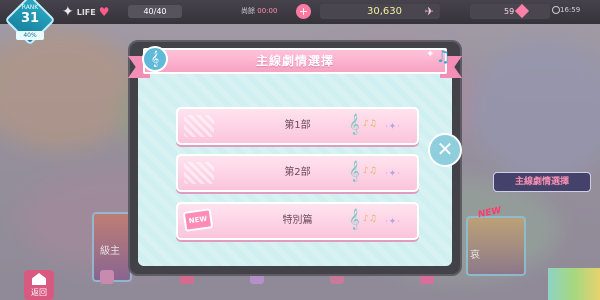  What do you see at coordinates (475, 255) in the screenshot?
I see `right-card-text: 哀` at bounding box center [475, 255].